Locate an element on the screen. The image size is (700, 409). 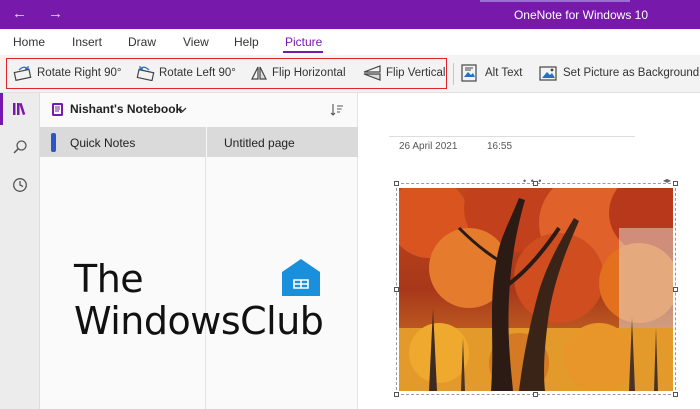
flip-vertical-icon is located at coordinates (372, 73).